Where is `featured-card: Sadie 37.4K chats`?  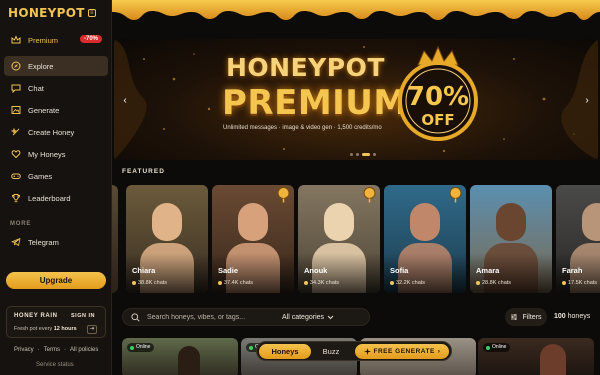
featured-card: Sadie 37.4K chats is located at coordinates (253, 239).